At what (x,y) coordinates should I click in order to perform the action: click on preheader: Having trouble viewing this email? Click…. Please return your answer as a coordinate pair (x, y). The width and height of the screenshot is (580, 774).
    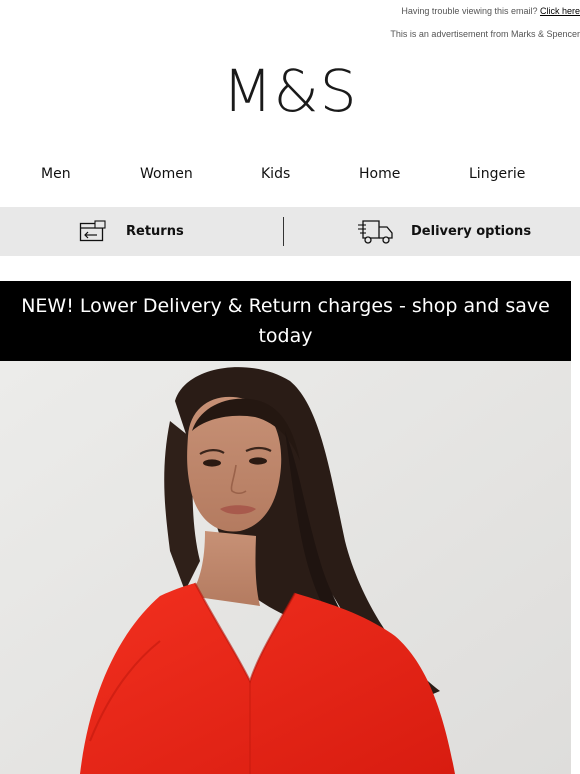
    Looking at the image, I should click on (290, 23).